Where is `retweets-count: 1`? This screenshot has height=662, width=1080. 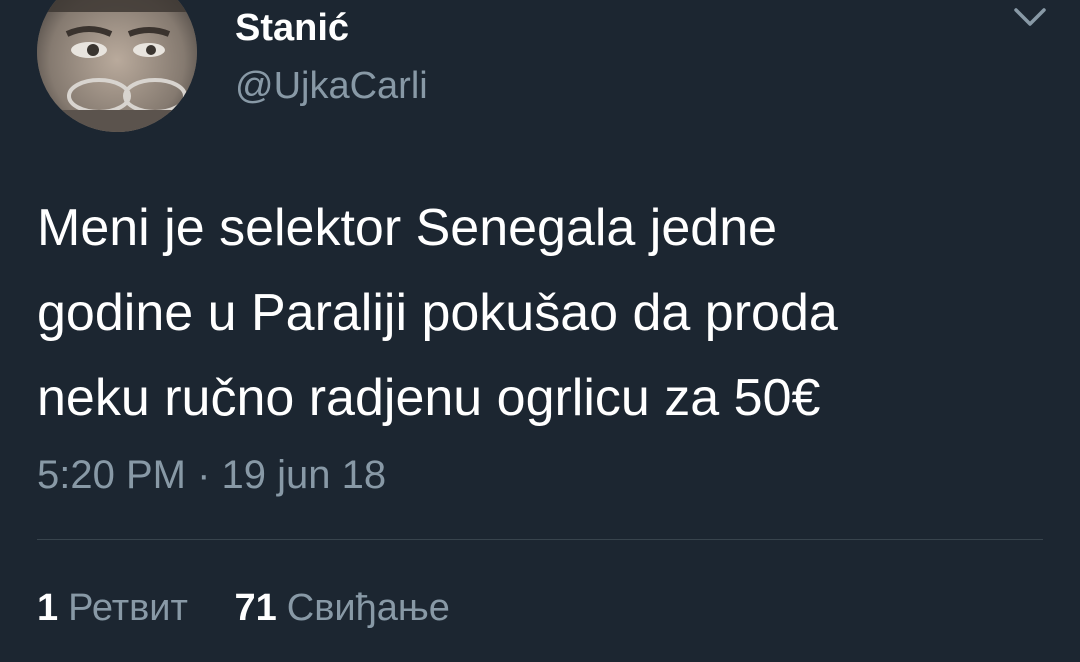
retweets-count: 1 is located at coordinates (48, 608).